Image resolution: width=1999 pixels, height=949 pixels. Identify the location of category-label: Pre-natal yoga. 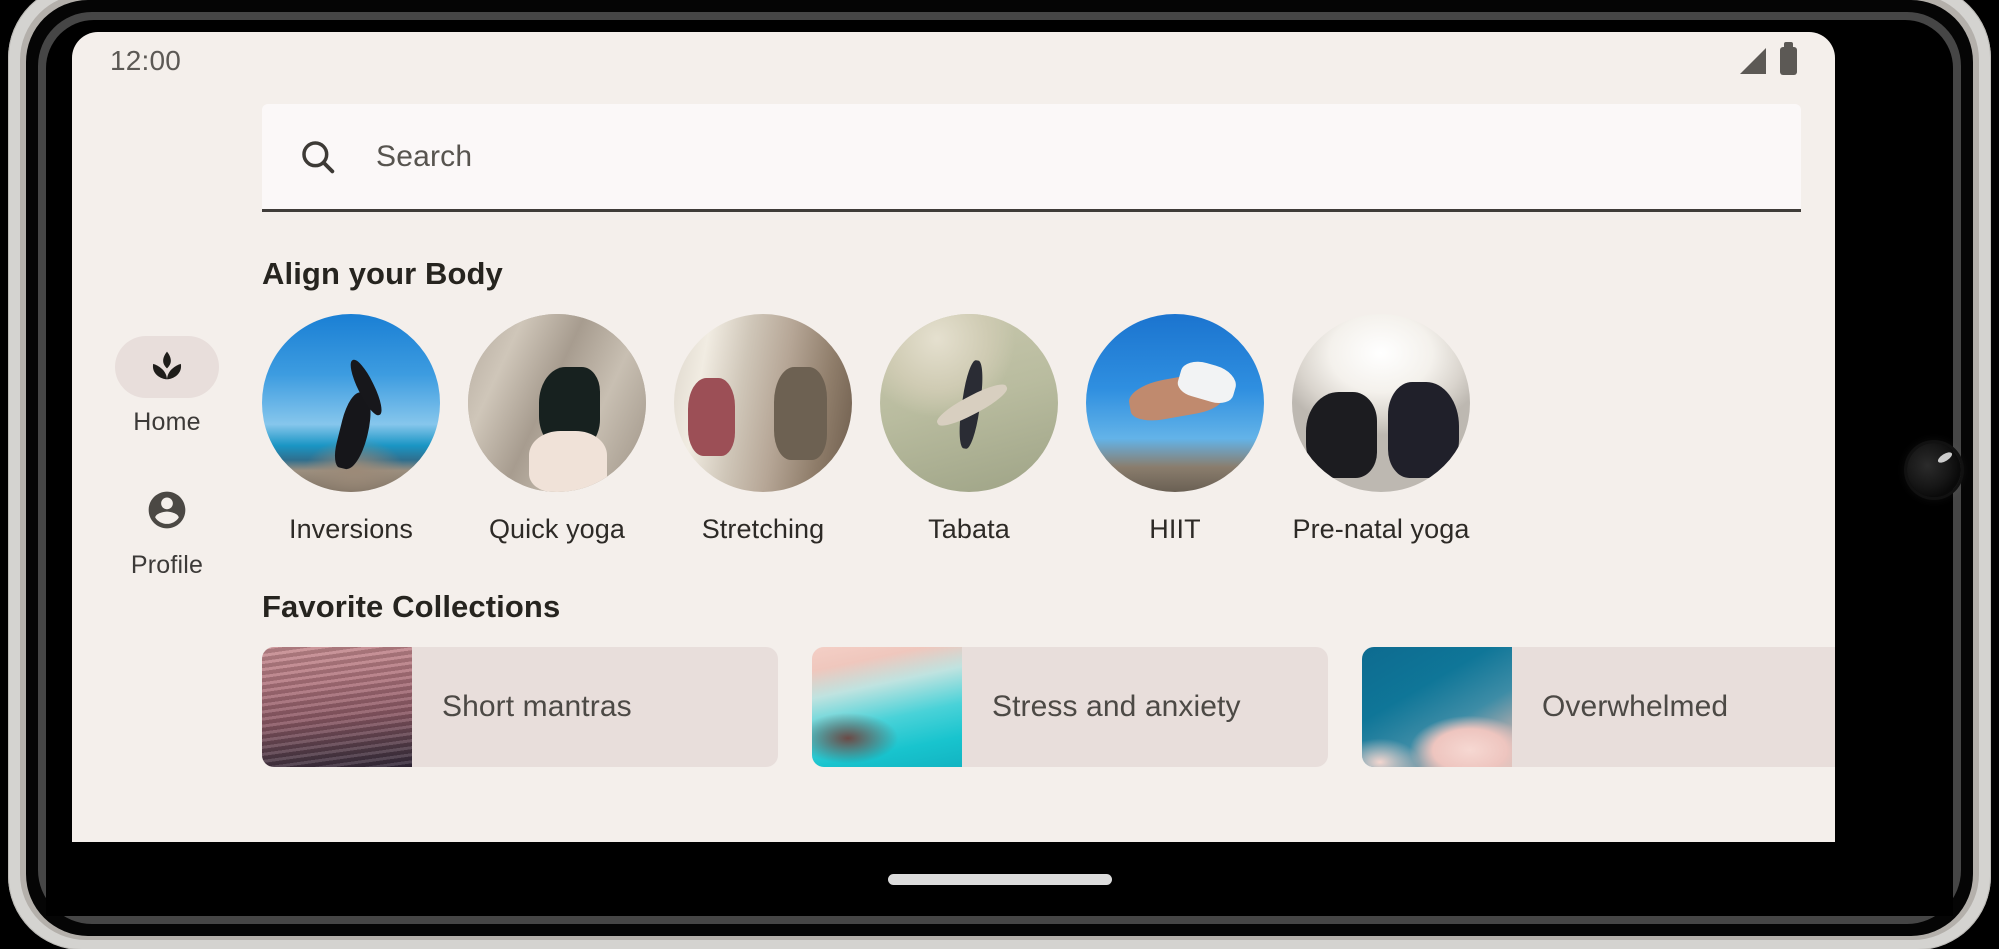
(1381, 529).